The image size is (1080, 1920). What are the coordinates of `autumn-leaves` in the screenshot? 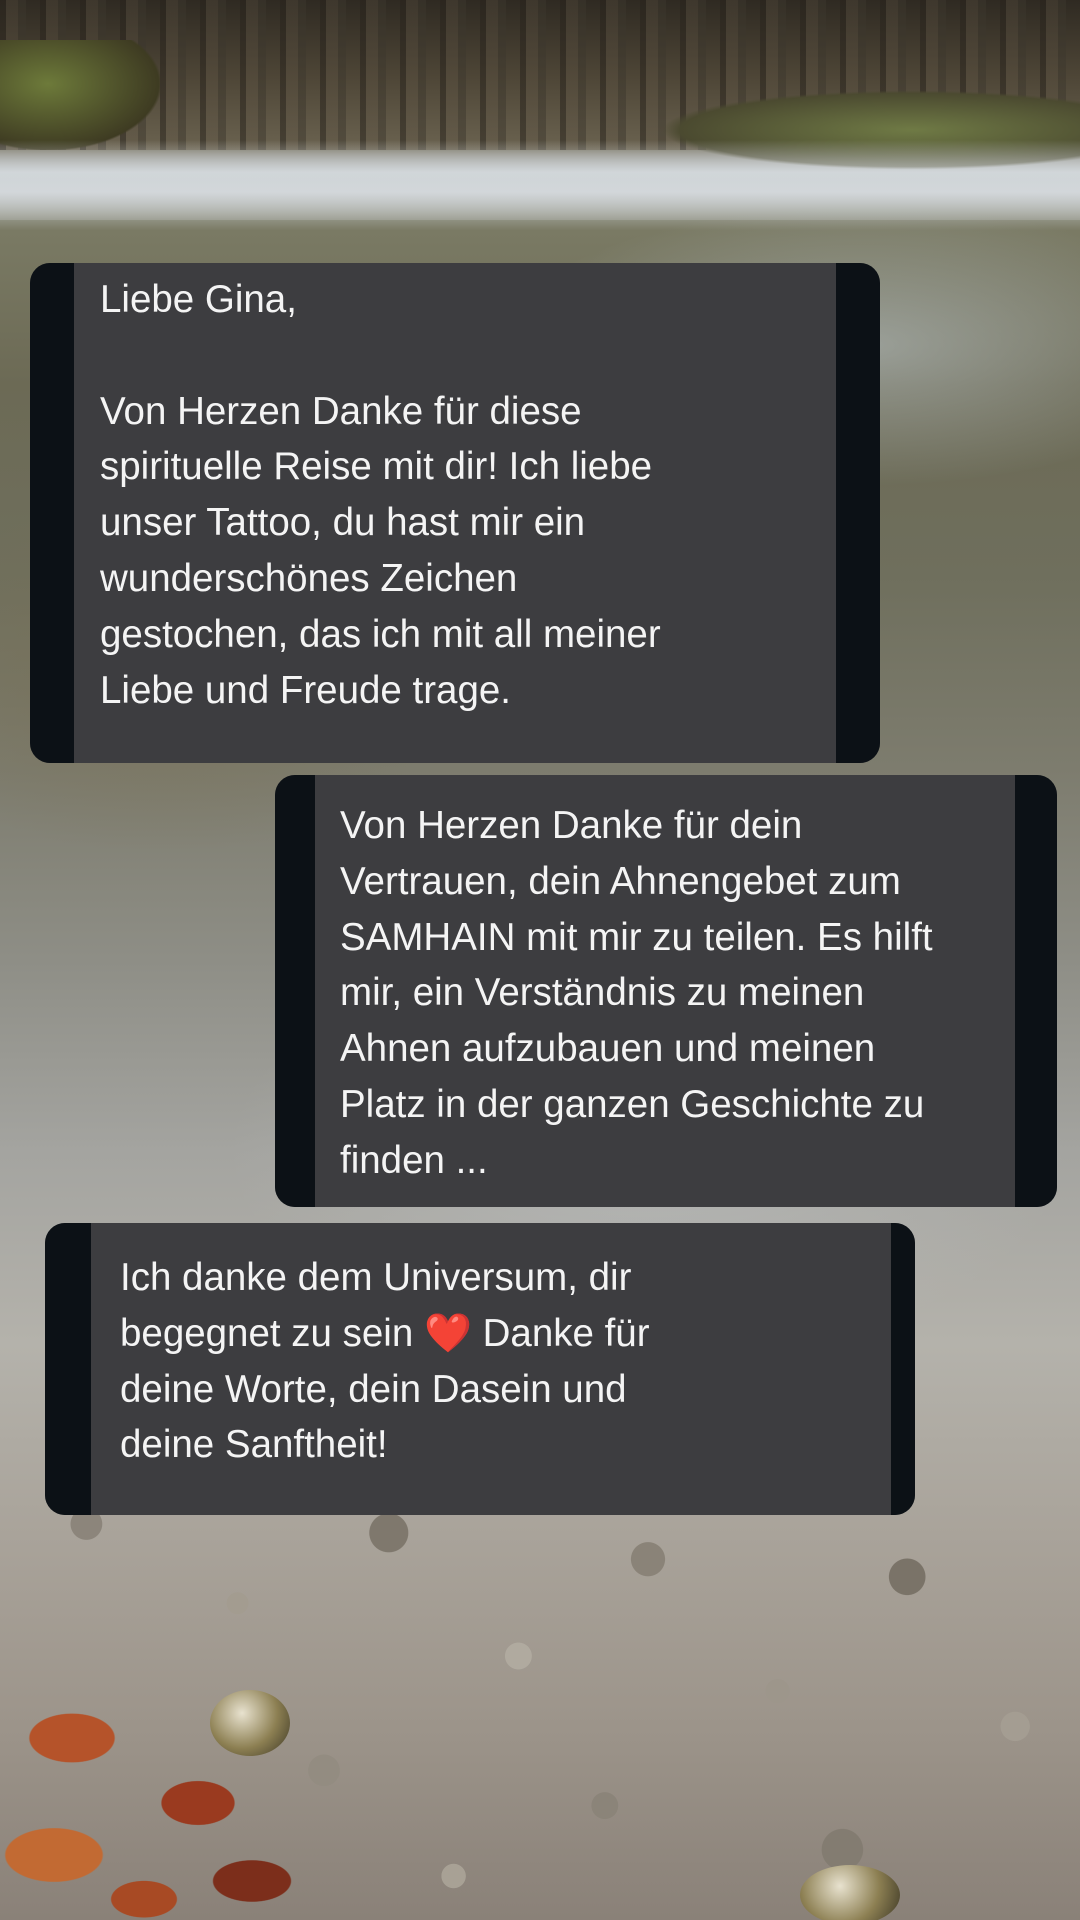 It's located at (180, 1790).